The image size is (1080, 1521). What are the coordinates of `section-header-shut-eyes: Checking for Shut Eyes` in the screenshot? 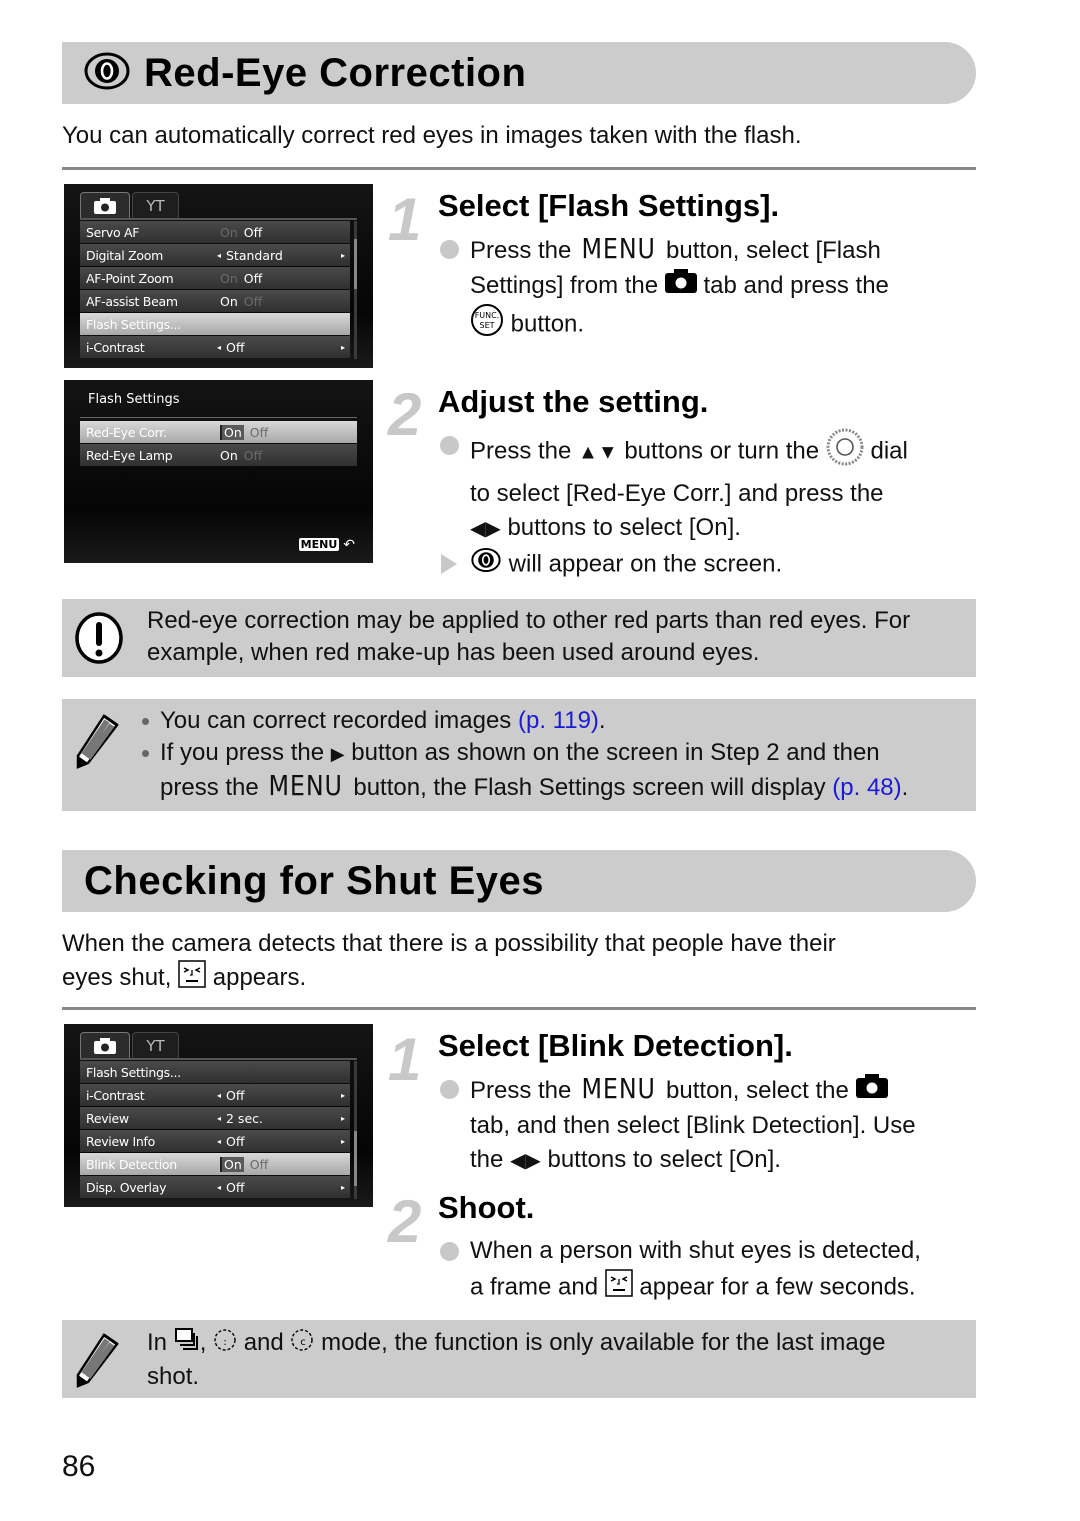 It's located at (519, 881).